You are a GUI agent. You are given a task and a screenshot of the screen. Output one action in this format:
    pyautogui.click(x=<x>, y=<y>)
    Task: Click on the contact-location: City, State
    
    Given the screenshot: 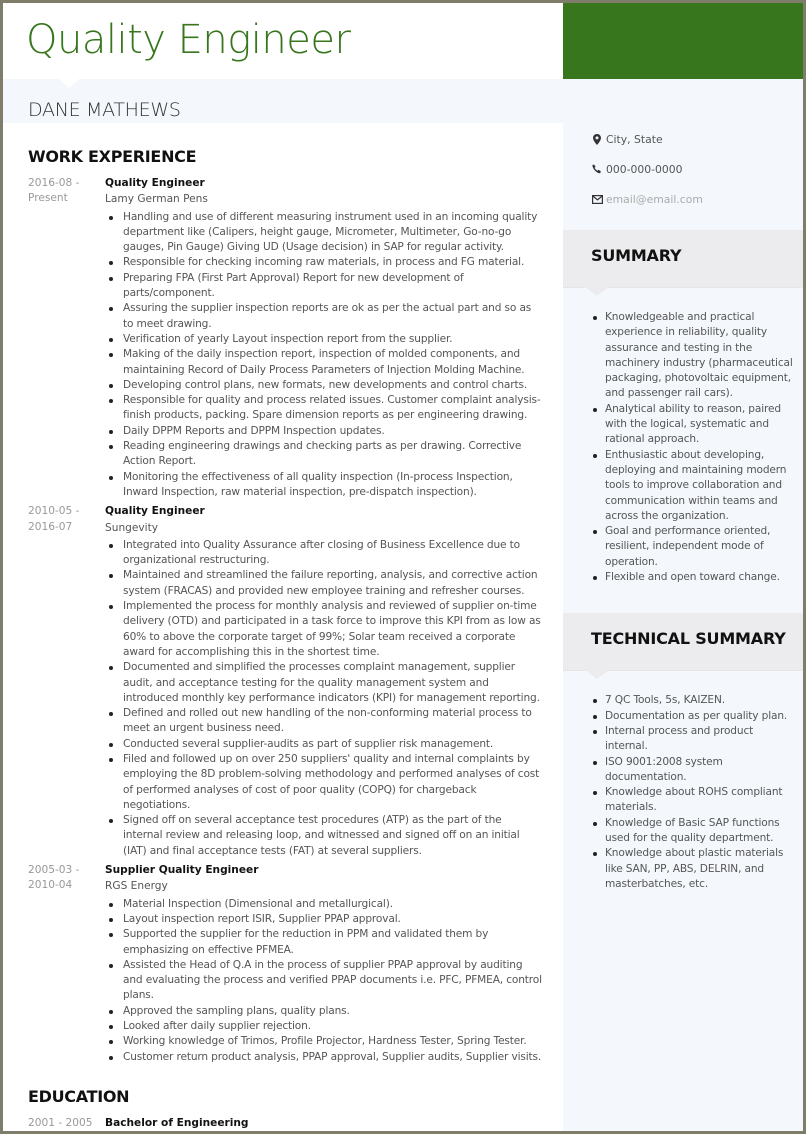 What is the action you would take?
    pyautogui.click(x=696, y=139)
    